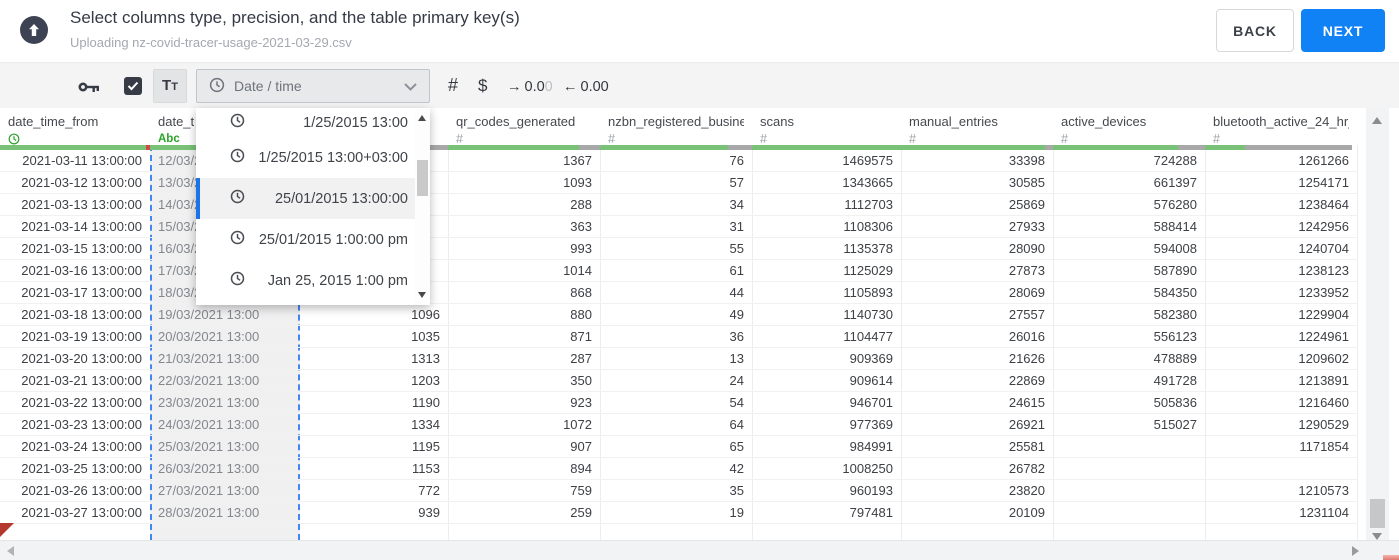 The width and height of the screenshot is (1399, 560). What do you see at coordinates (1129, 271) in the screenshot?
I see `cell: 587890` at bounding box center [1129, 271].